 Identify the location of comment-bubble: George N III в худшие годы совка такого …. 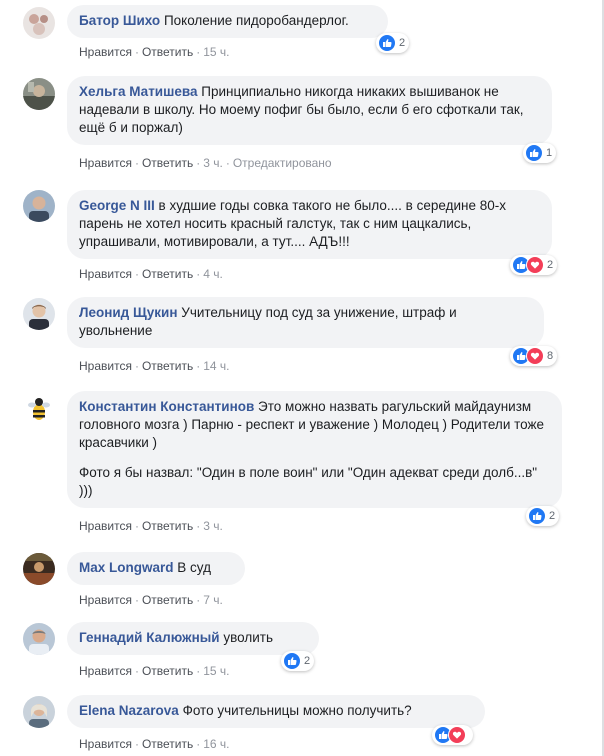
(309, 224).